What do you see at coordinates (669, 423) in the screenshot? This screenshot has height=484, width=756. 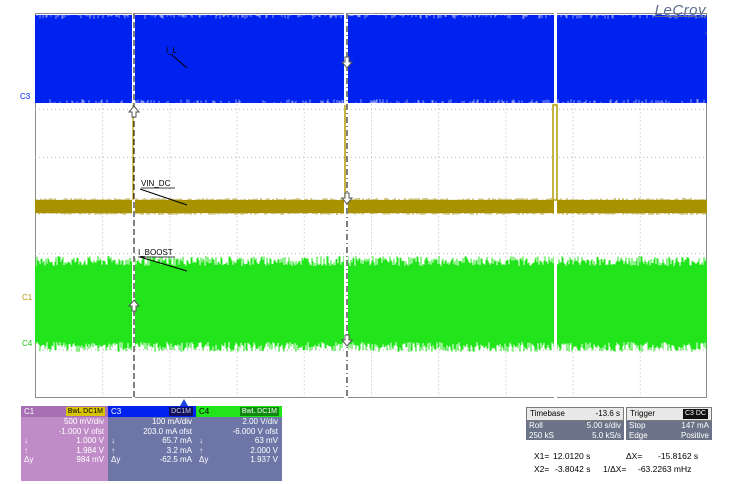 I see `trigger-panel: Trigger C3 DC Stop 147 mA Edge Positive` at bounding box center [669, 423].